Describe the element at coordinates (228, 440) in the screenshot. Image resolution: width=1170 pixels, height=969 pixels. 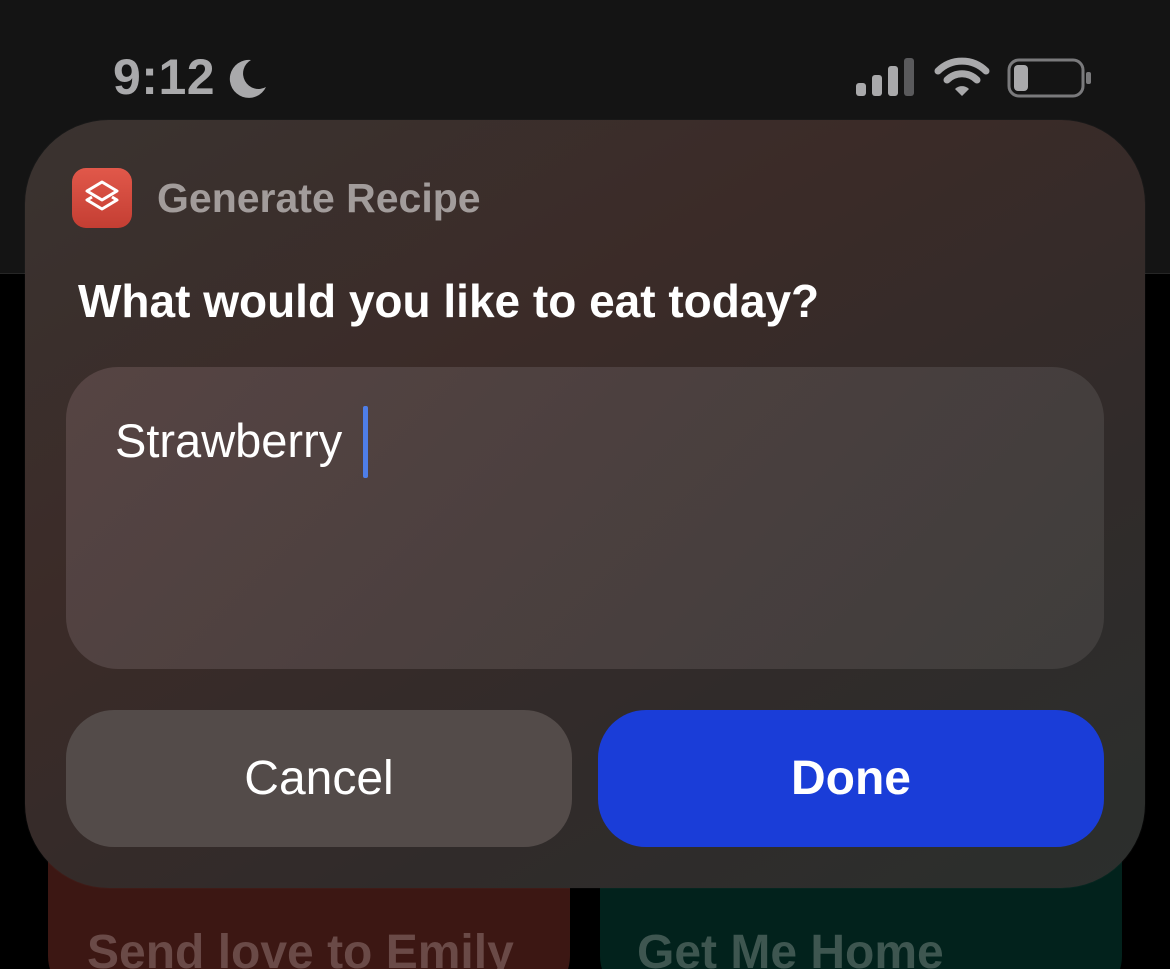
I see `input-value: Strawberry` at that location.